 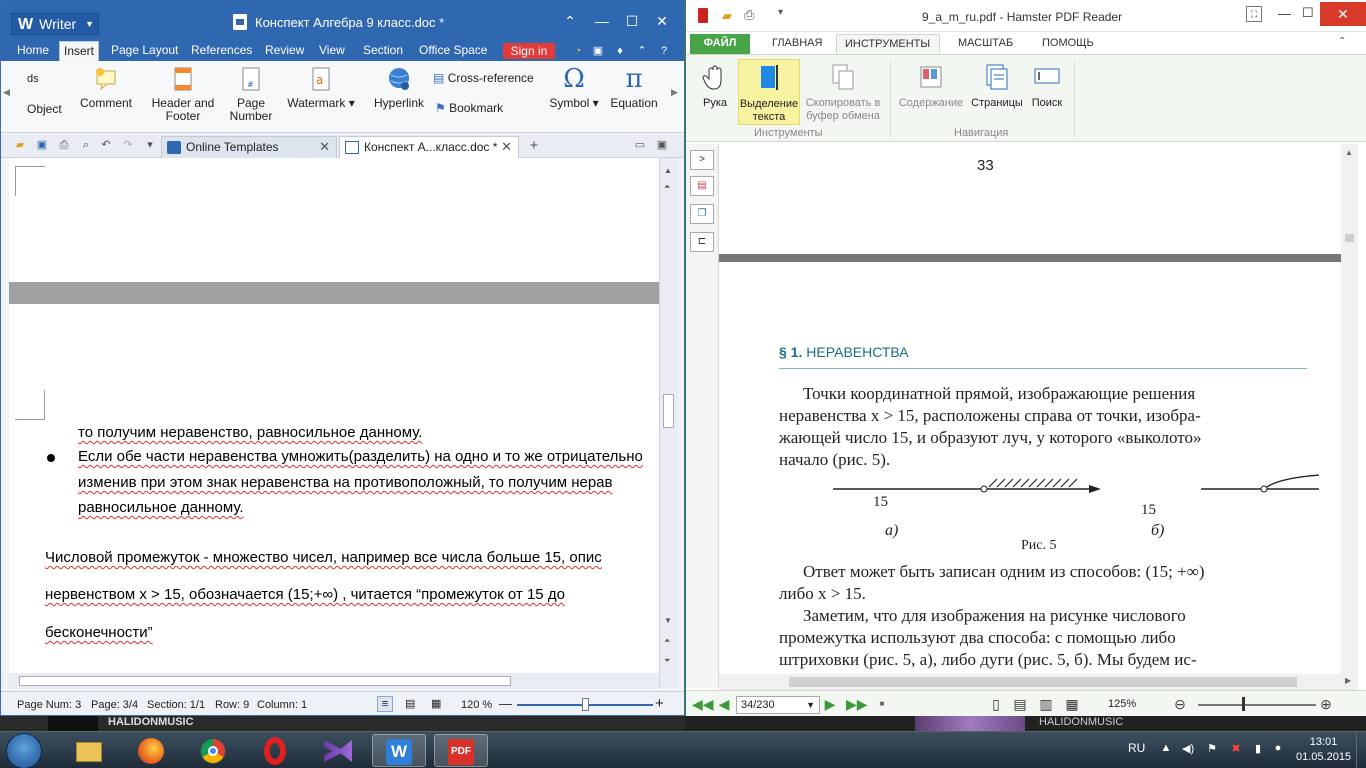 I want to click on next-page-icon: ▶, so click(x=830, y=704).